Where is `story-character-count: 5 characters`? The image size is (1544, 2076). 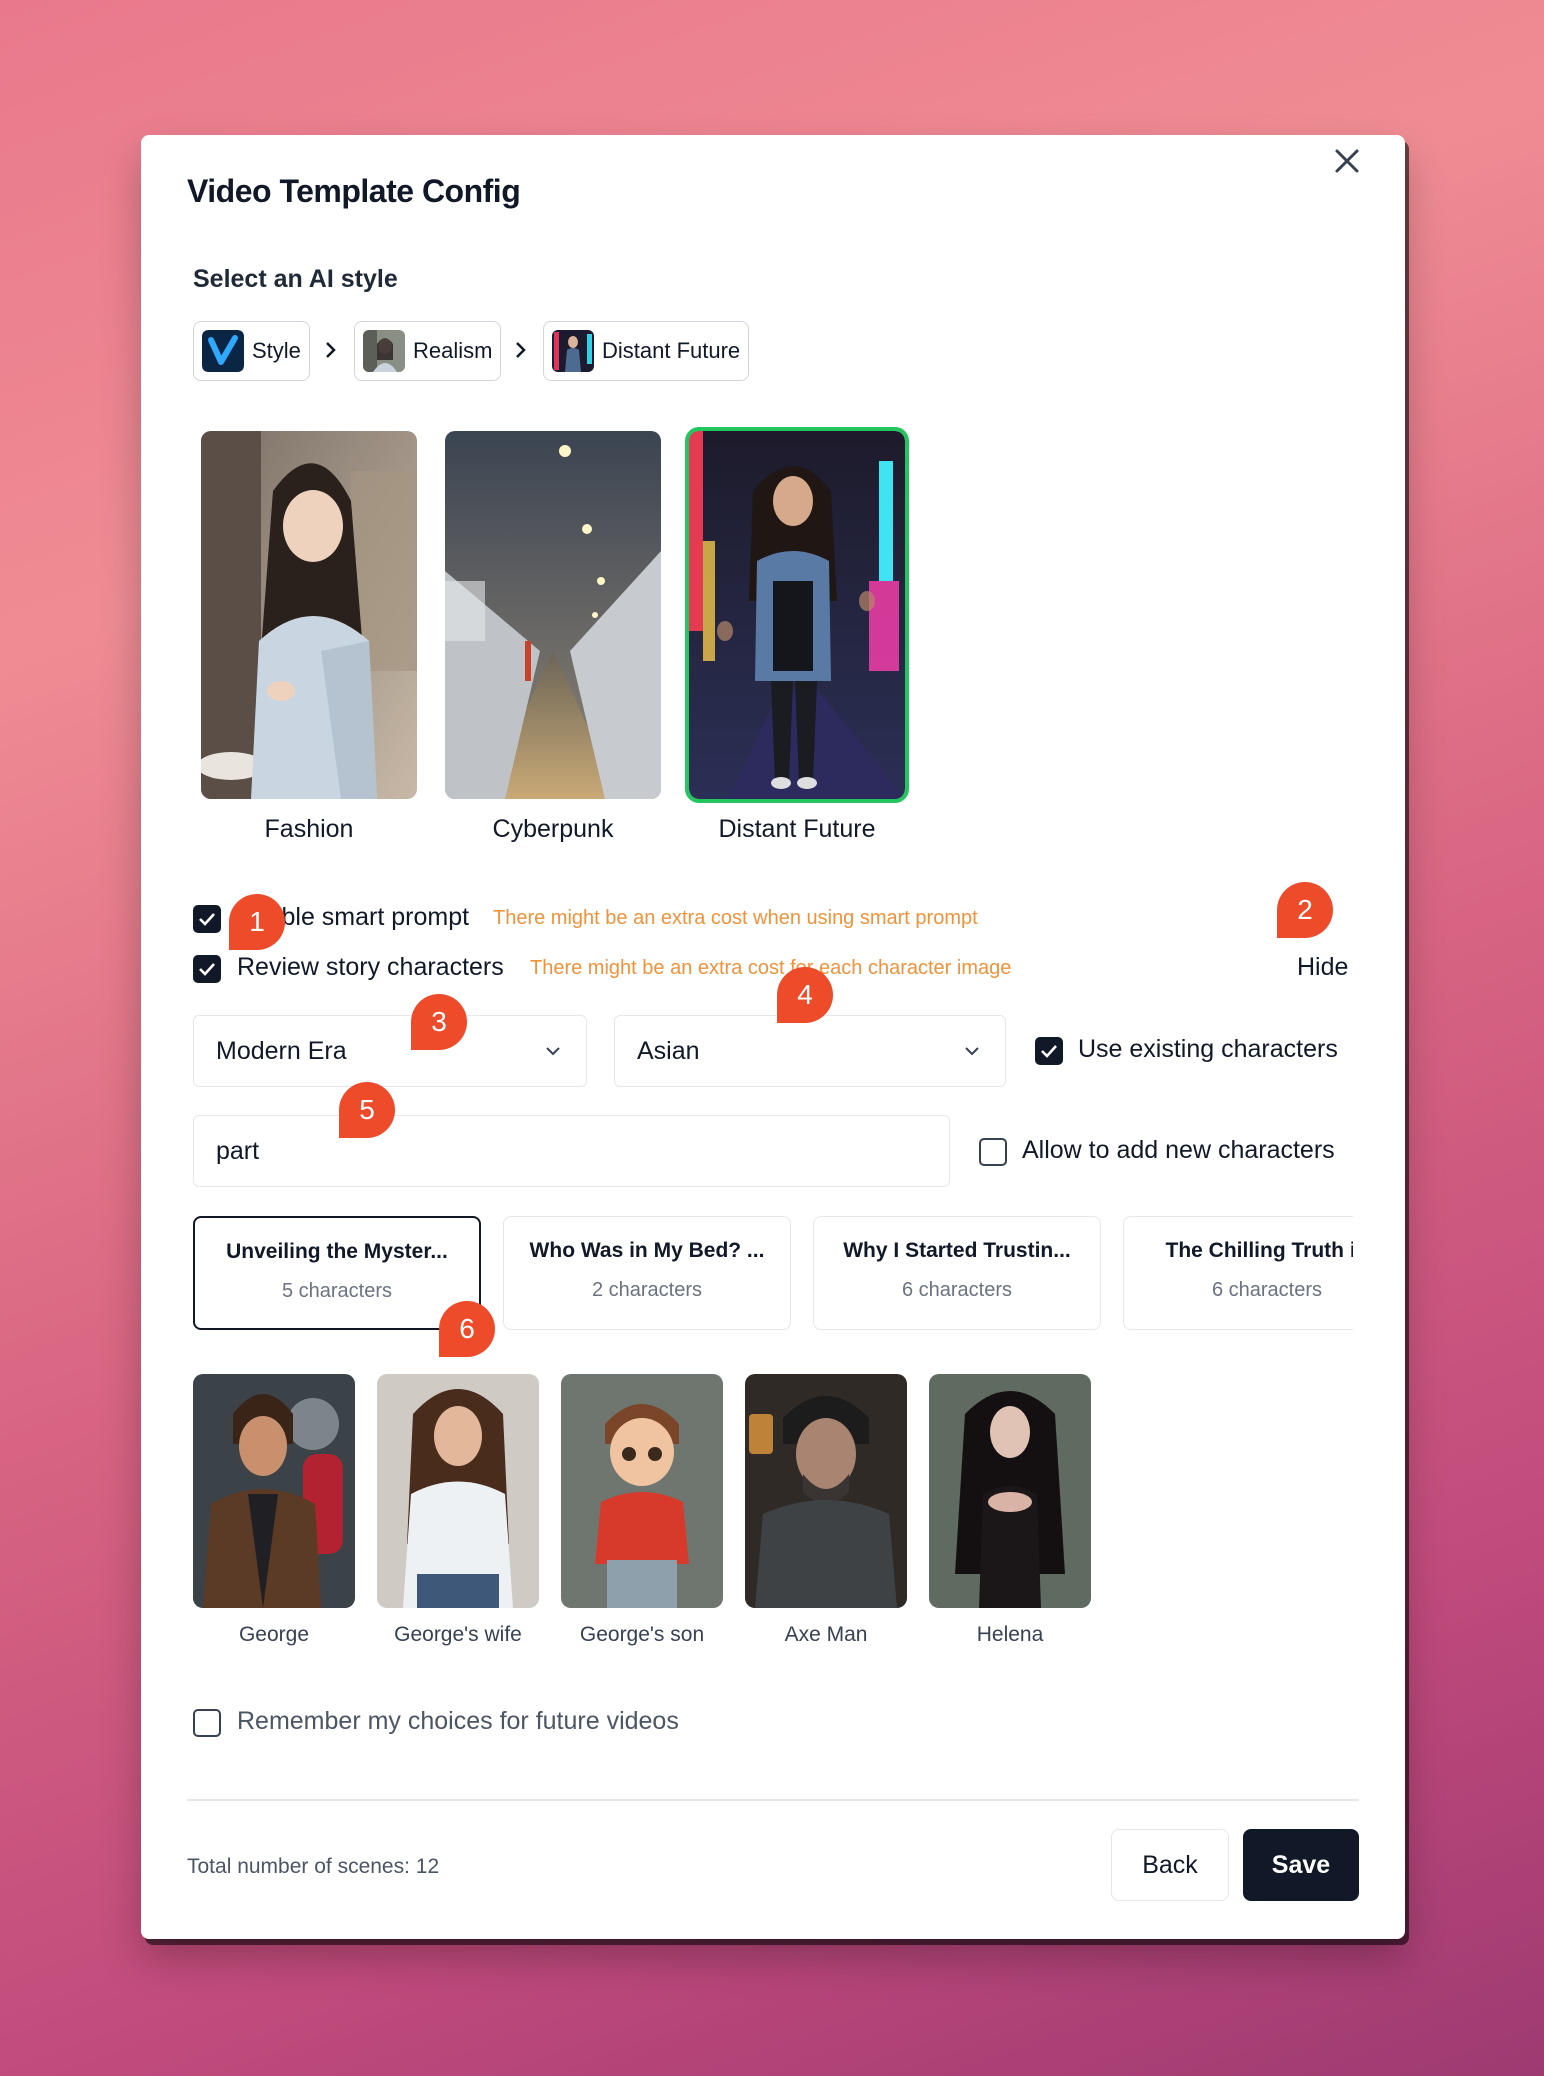
story-character-count: 5 characters is located at coordinates (337, 1291).